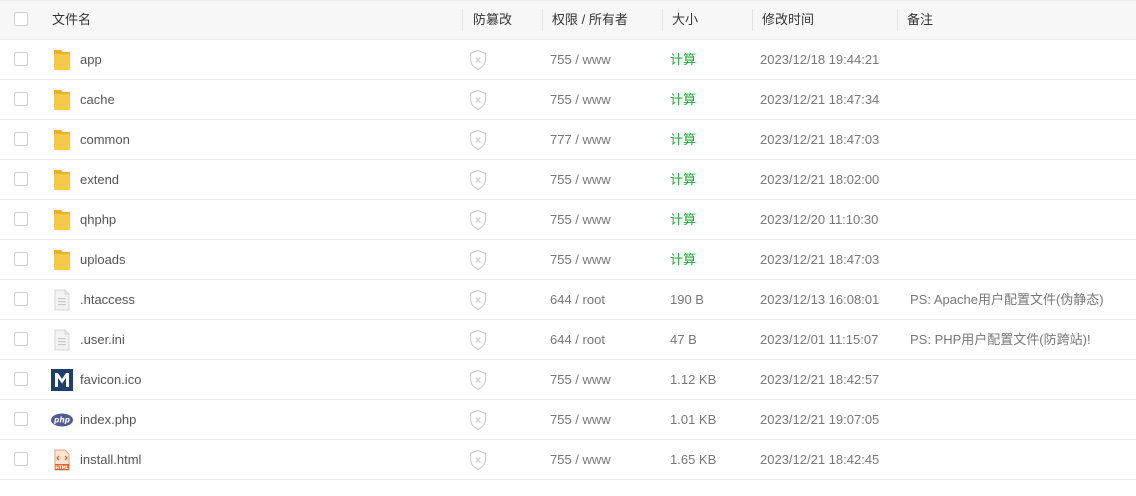  What do you see at coordinates (687, 299) in the screenshot?
I see `file-size: 190 B` at bounding box center [687, 299].